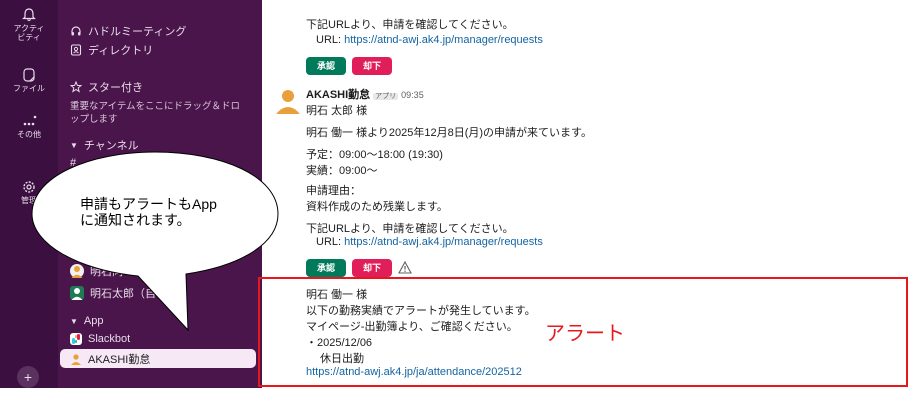 The width and height of the screenshot is (920, 400). I want to click on message-request-line: 明石 働一 様より2025年12月8日(月)の申請が来ています。, so click(449, 133).